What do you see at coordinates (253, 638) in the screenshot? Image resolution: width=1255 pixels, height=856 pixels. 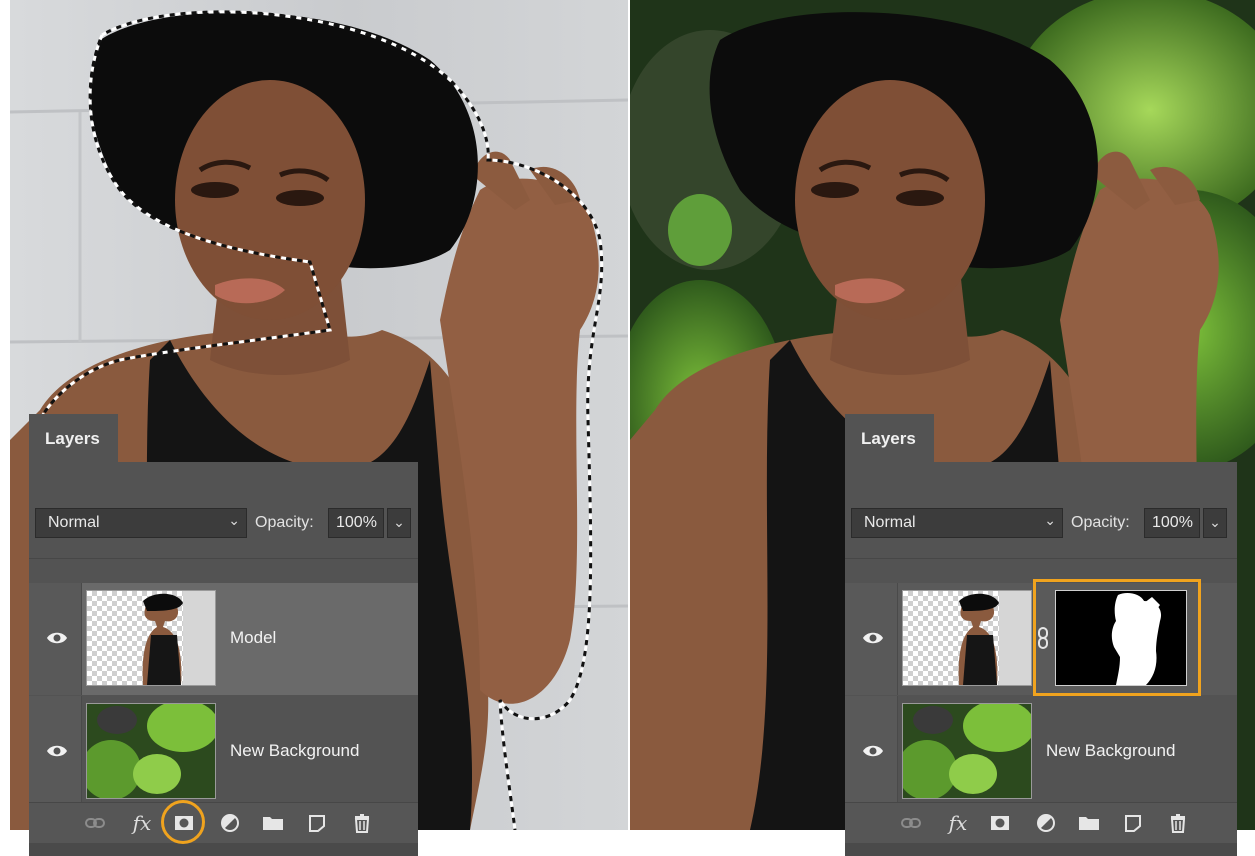 I see `layer-name-model: Model` at bounding box center [253, 638].